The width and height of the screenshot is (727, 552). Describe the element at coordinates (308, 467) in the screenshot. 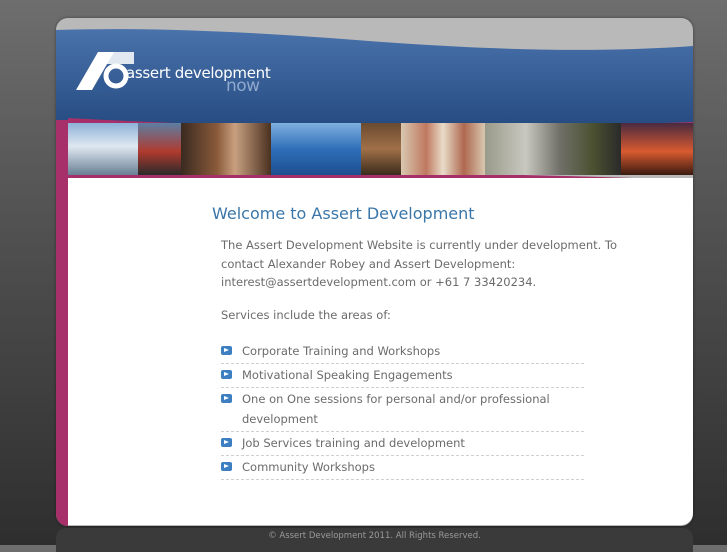

I see `list-item-label: Community Workshops` at that location.